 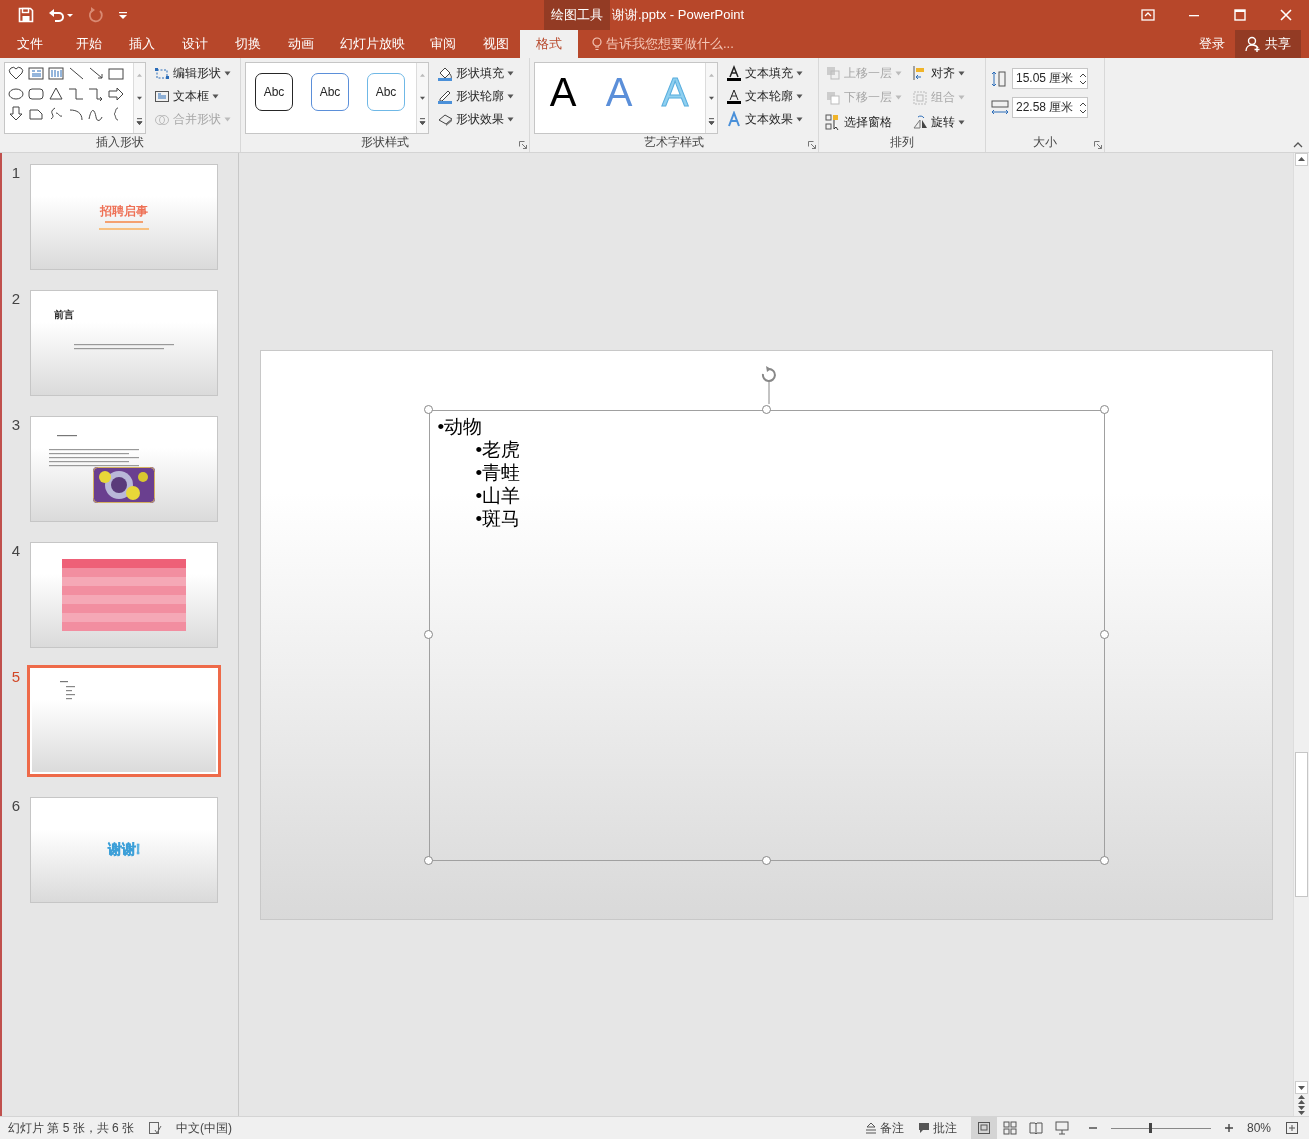 I want to click on share-button: 共享, so click(x=1268, y=44).